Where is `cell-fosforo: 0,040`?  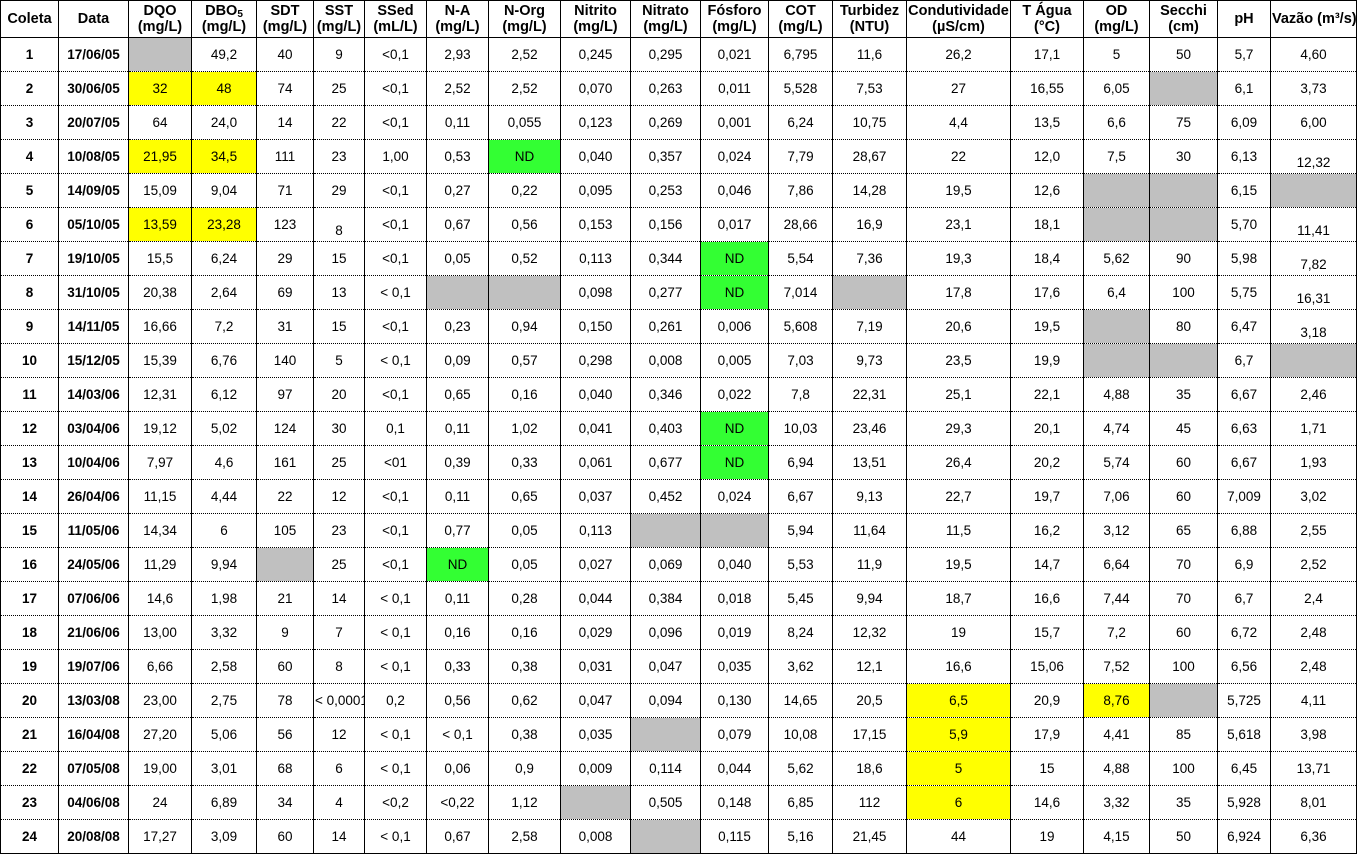 cell-fosforo: 0,040 is located at coordinates (734, 565).